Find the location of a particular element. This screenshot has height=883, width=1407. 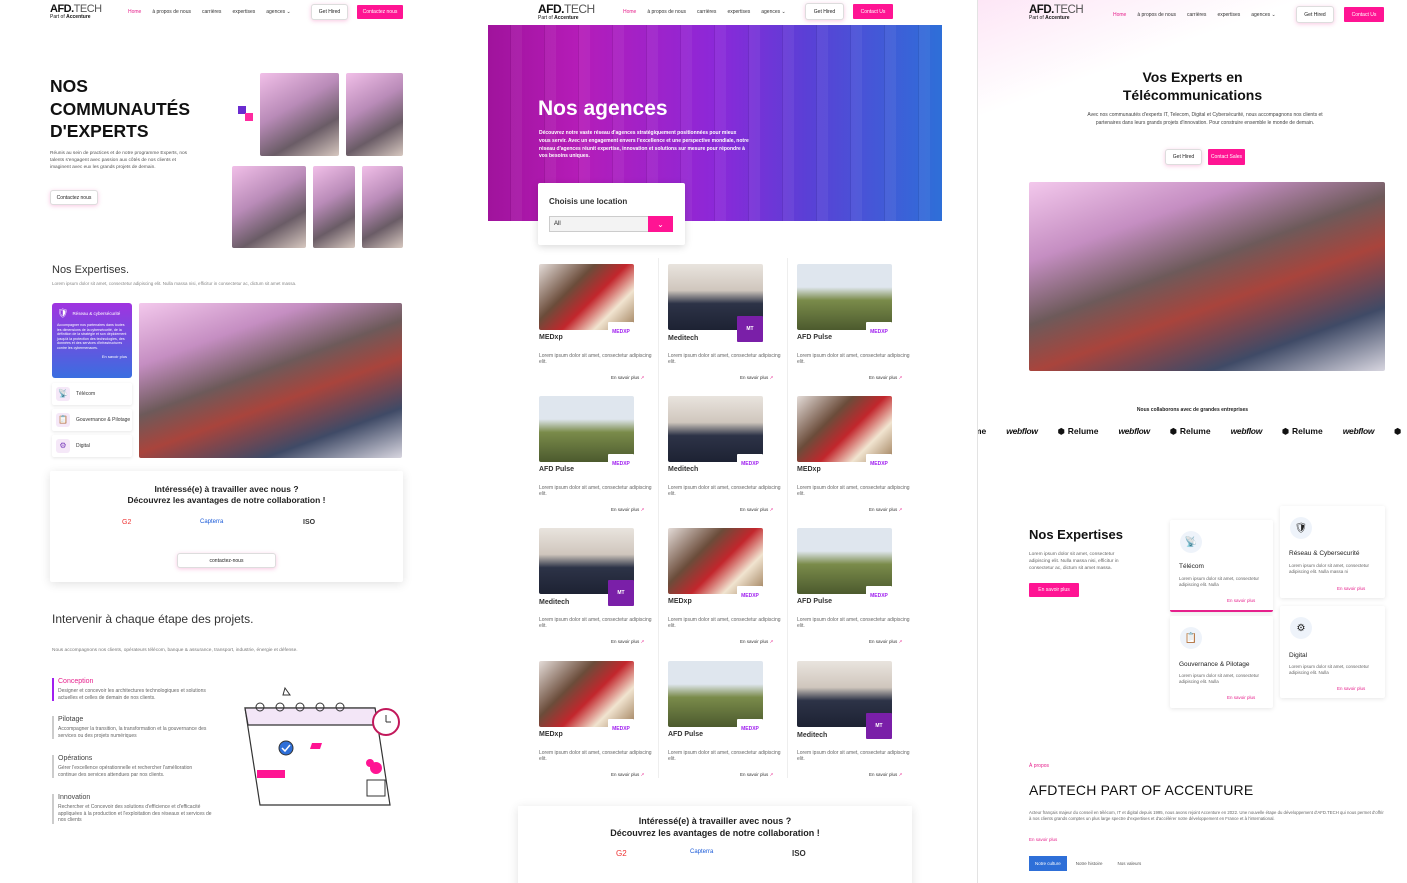

expertise-item-gouvernance: 📋 Gouvernance & Pilotage is located at coordinates (92, 420).